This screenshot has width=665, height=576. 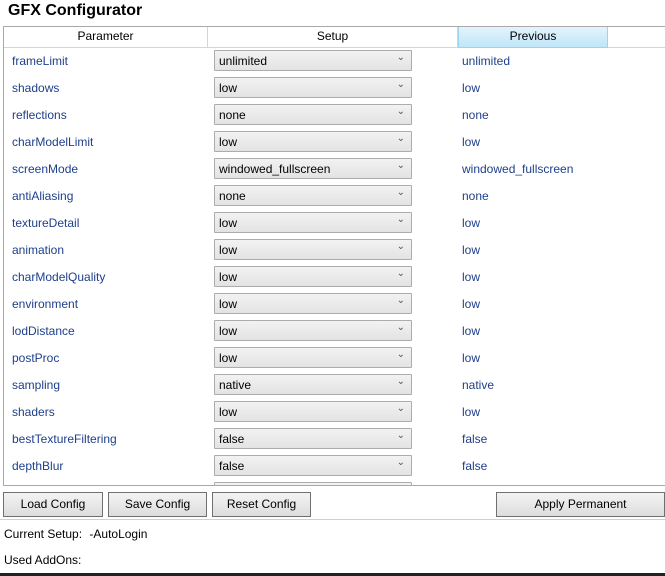 I want to click on setup-dropdown, so click(x=313, y=483).